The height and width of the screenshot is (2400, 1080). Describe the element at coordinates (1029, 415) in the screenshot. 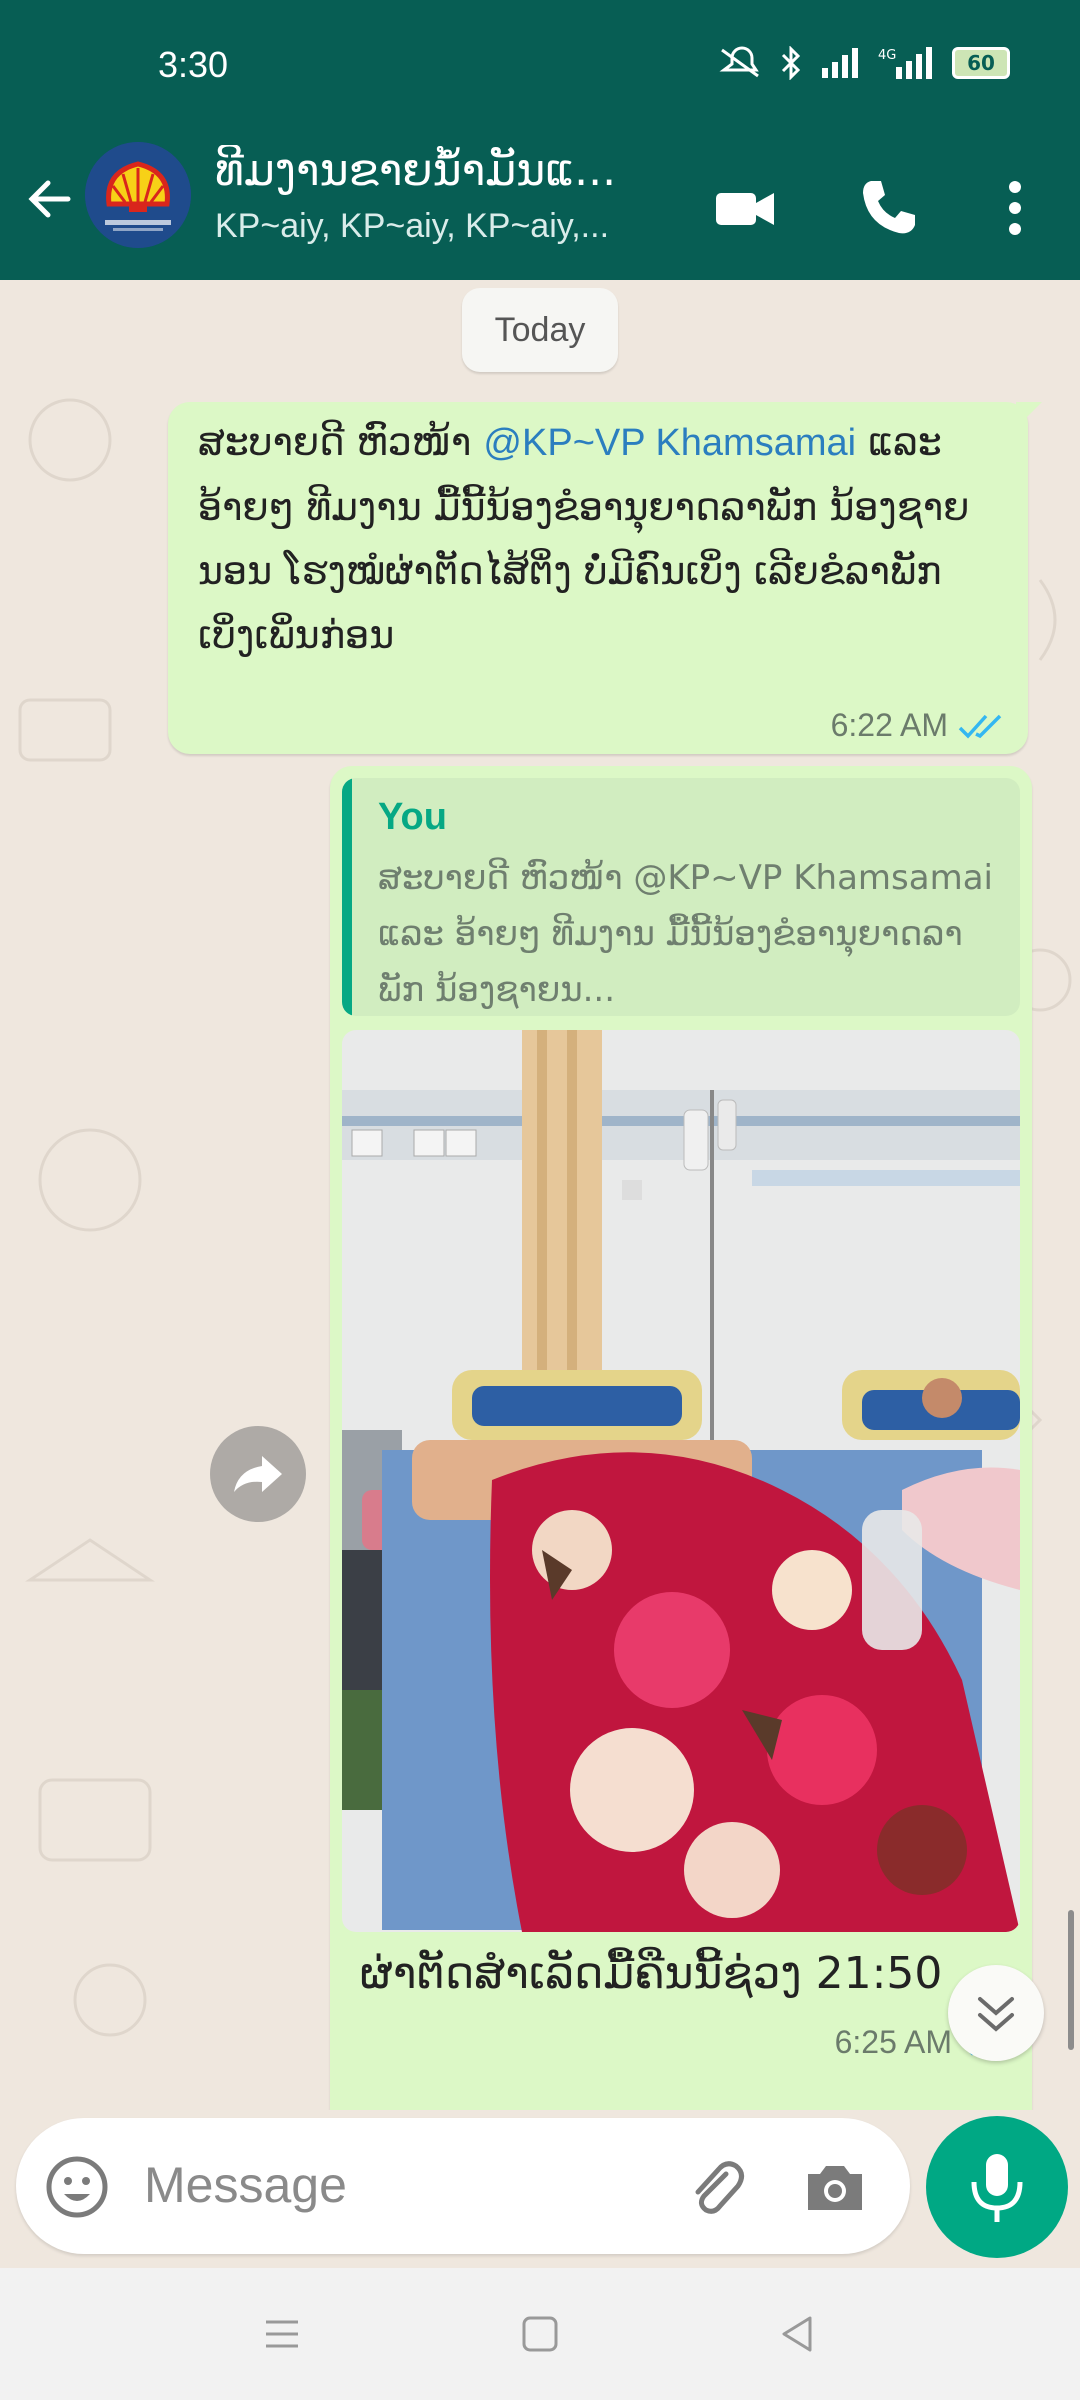

I see `bubble-tail` at that location.